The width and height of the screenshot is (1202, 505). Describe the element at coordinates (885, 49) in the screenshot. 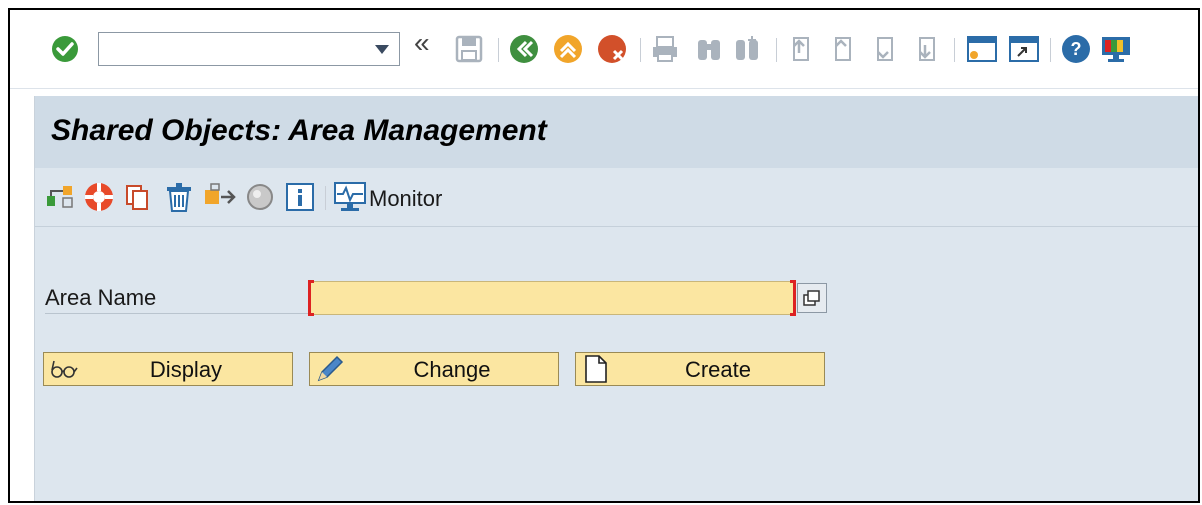

I see `next-page-icon` at that location.